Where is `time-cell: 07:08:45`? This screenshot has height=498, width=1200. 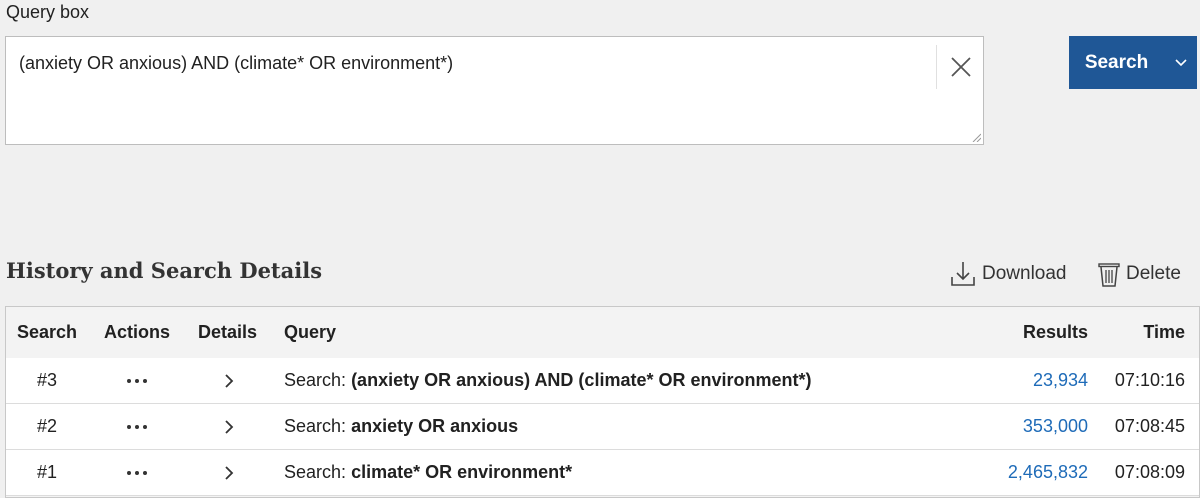
time-cell: 07:08:45 is located at coordinates (1149, 426).